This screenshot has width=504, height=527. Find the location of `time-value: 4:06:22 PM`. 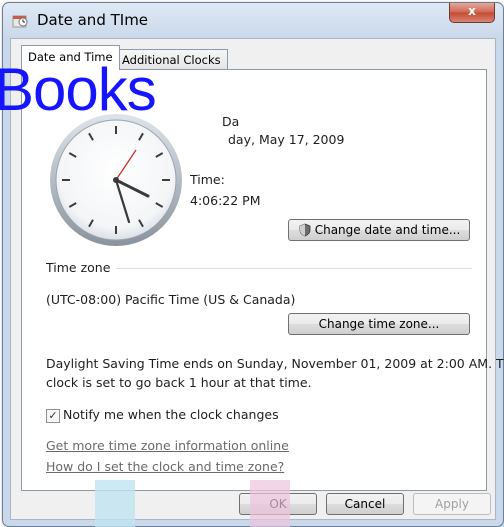

time-value: 4:06:22 PM is located at coordinates (225, 200).